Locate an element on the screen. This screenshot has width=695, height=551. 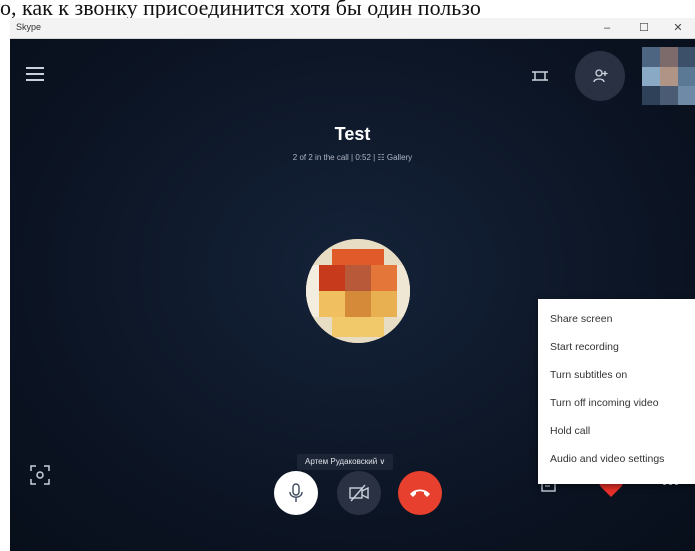
hang-up-icon is located at coordinates (420, 494).